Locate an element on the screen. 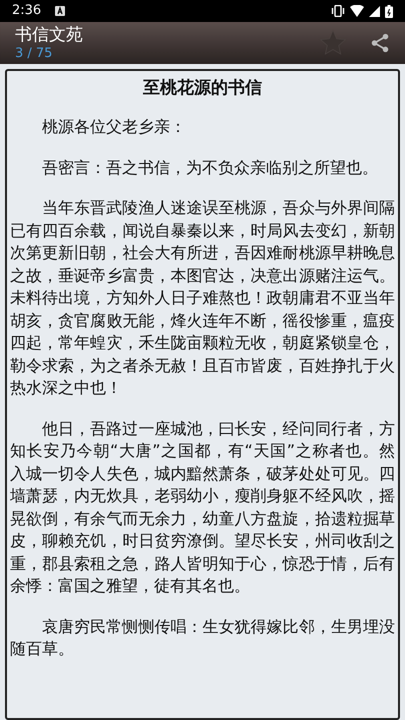 This screenshot has width=405, height=720. letter-paragraph: 哀唐穷民常恻恻传唱：生女犹得嫁比邻，生男埋没随百草。 is located at coordinates (202, 638).